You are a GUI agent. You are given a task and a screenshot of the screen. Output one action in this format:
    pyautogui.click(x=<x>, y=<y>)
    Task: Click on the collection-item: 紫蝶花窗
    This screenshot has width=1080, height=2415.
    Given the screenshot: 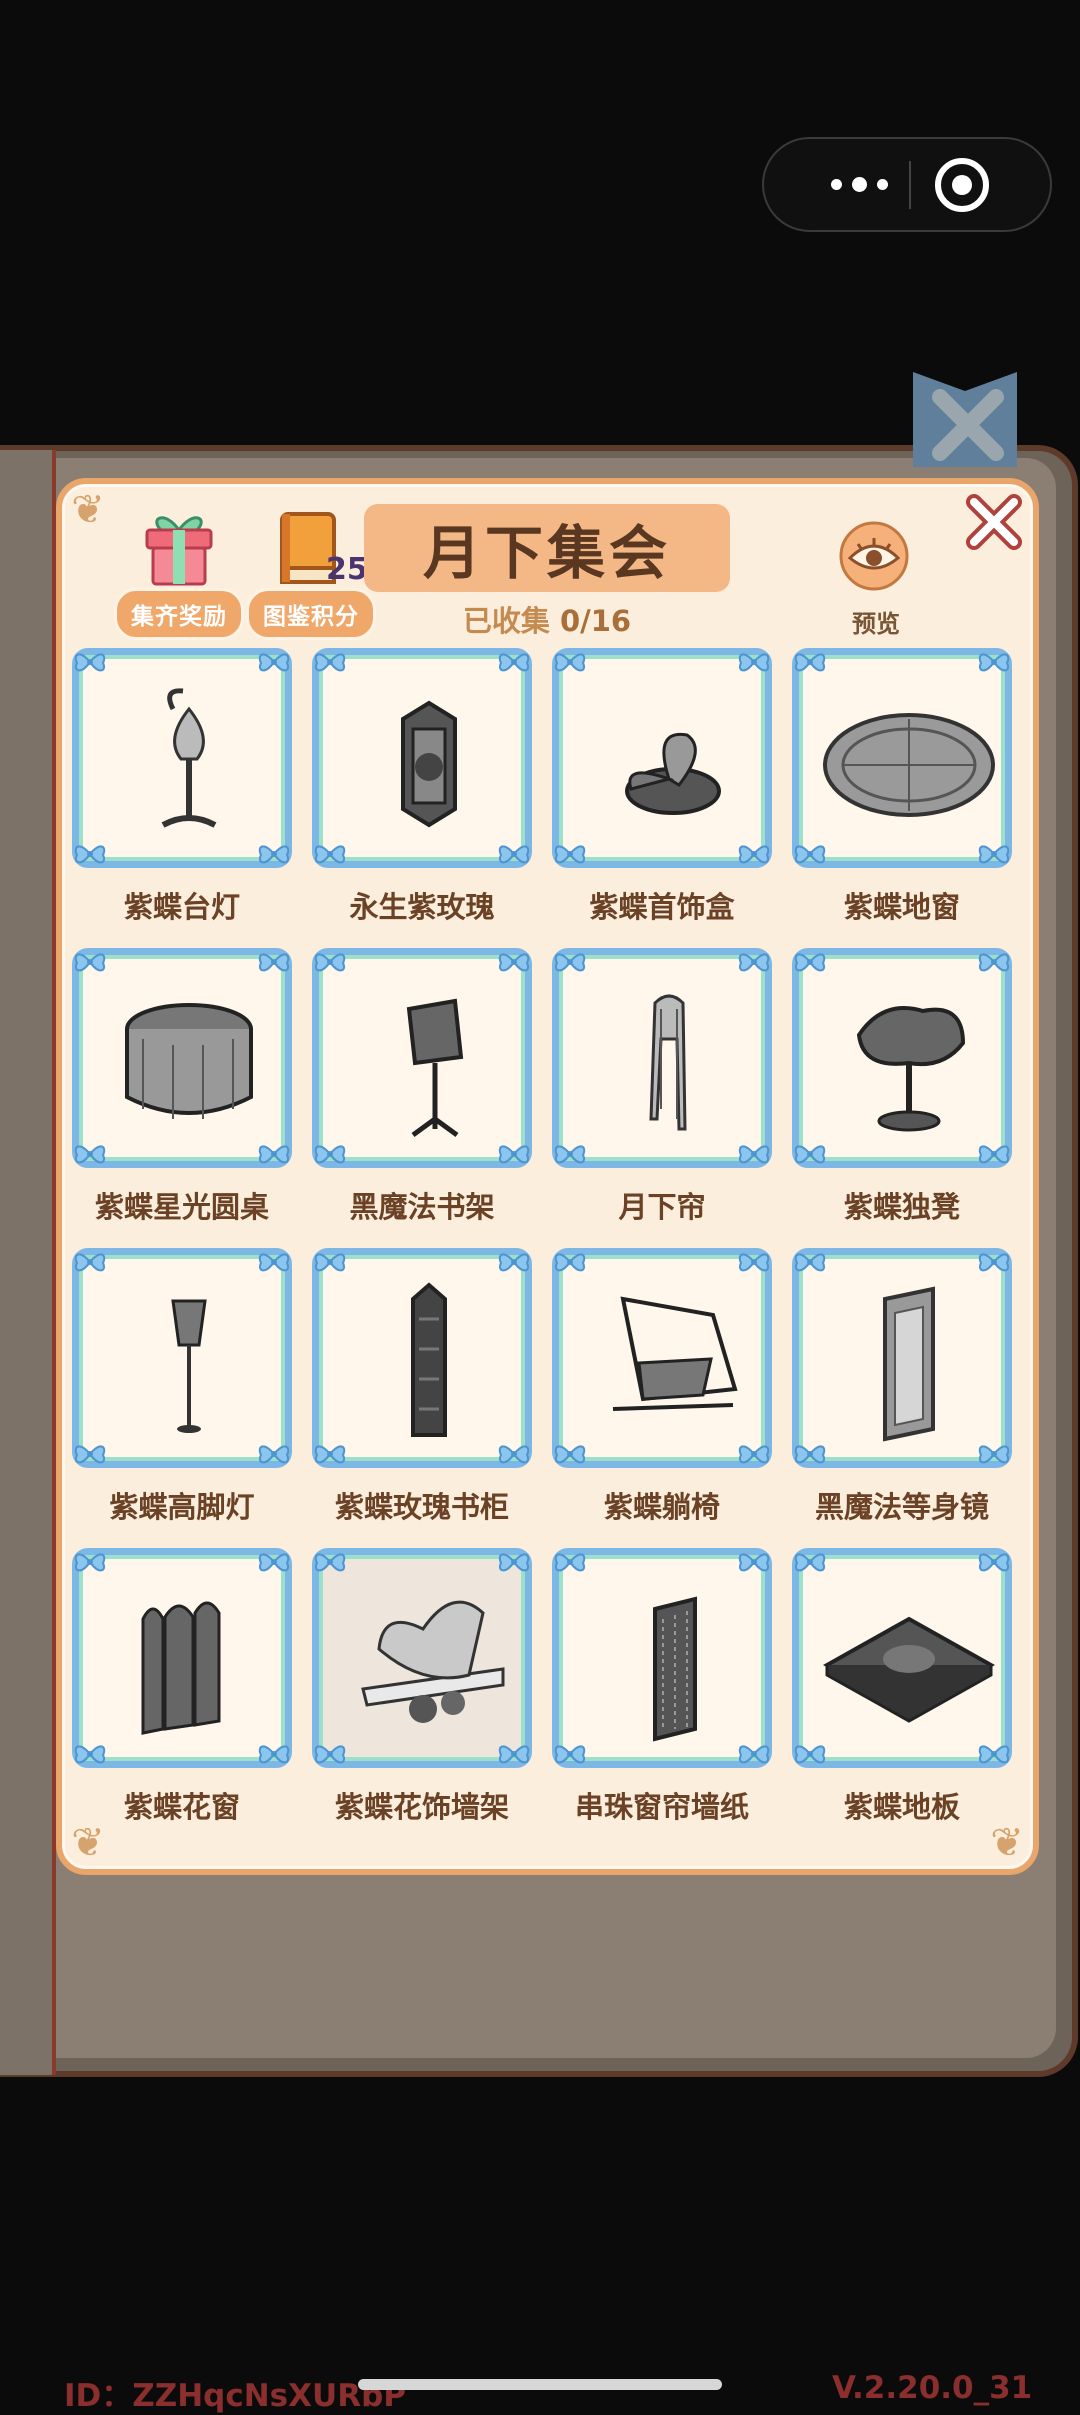 What is the action you would take?
    pyautogui.click(x=182, y=1698)
    